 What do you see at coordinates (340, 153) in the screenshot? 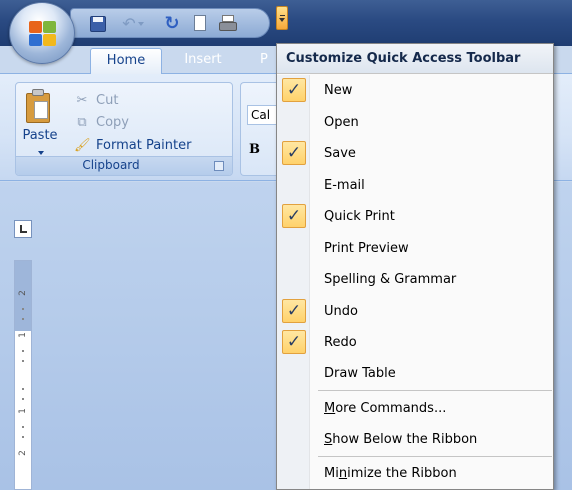
I see `menu-item-label: Save` at bounding box center [340, 153].